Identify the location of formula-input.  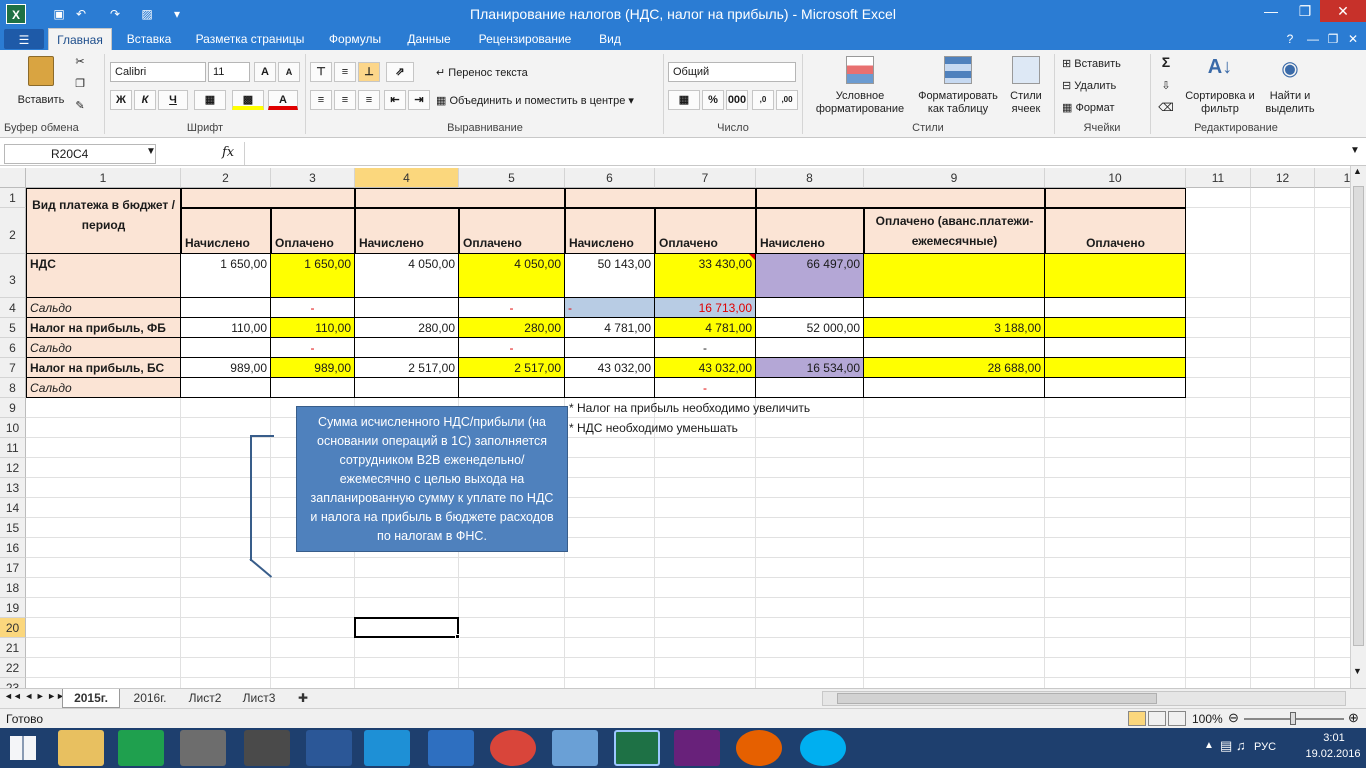
(797, 153).